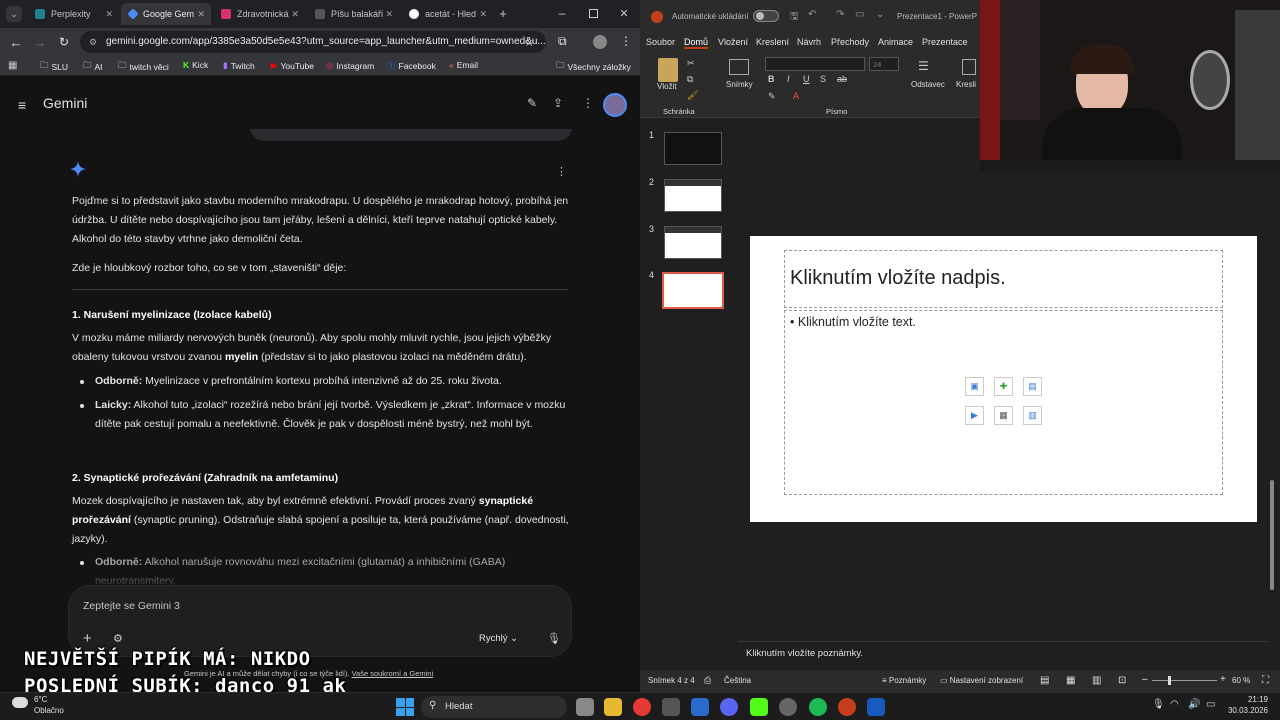 The height and width of the screenshot is (720, 1280). Describe the element at coordinates (1003, 279) in the screenshot. I see `title-placeholder: Kliknutím vložíte nadpis.` at that location.